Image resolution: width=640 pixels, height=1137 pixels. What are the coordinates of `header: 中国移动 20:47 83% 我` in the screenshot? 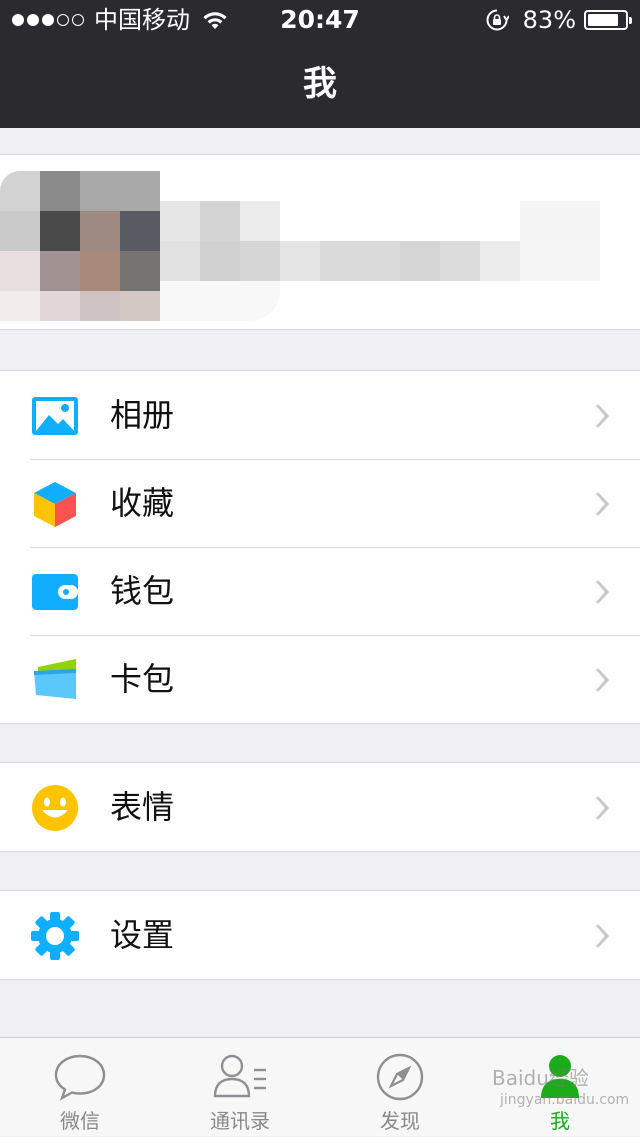 It's located at (320, 64).